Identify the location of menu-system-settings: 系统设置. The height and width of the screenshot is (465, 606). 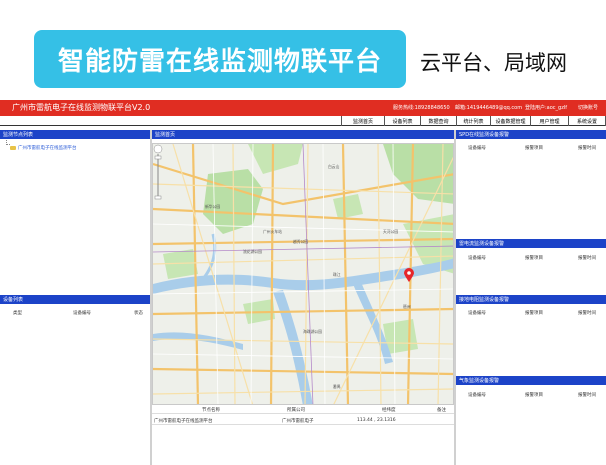
(587, 121).